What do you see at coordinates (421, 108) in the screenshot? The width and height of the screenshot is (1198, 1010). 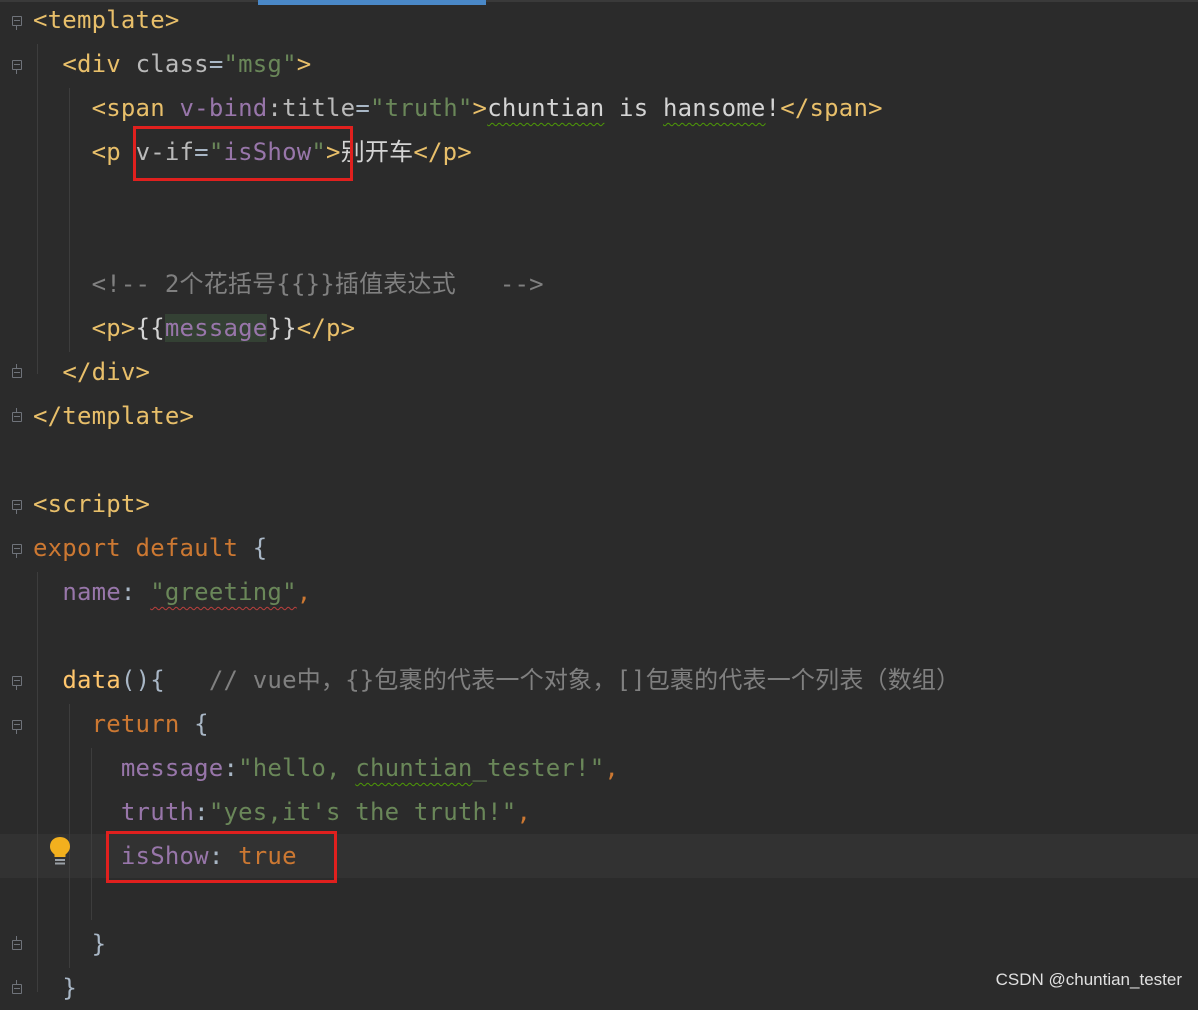 I see `code-token: "truth"` at bounding box center [421, 108].